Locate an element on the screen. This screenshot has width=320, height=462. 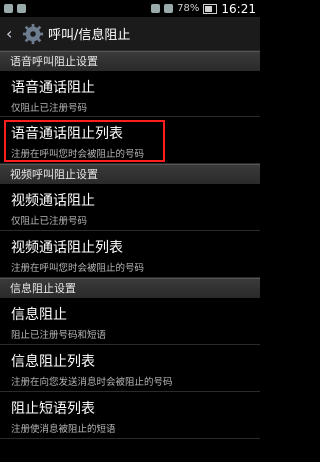
video-call-block-list: 视频通话阻止列表 注册在呼叫您时会被阻止的号码 is located at coordinates (130, 254).